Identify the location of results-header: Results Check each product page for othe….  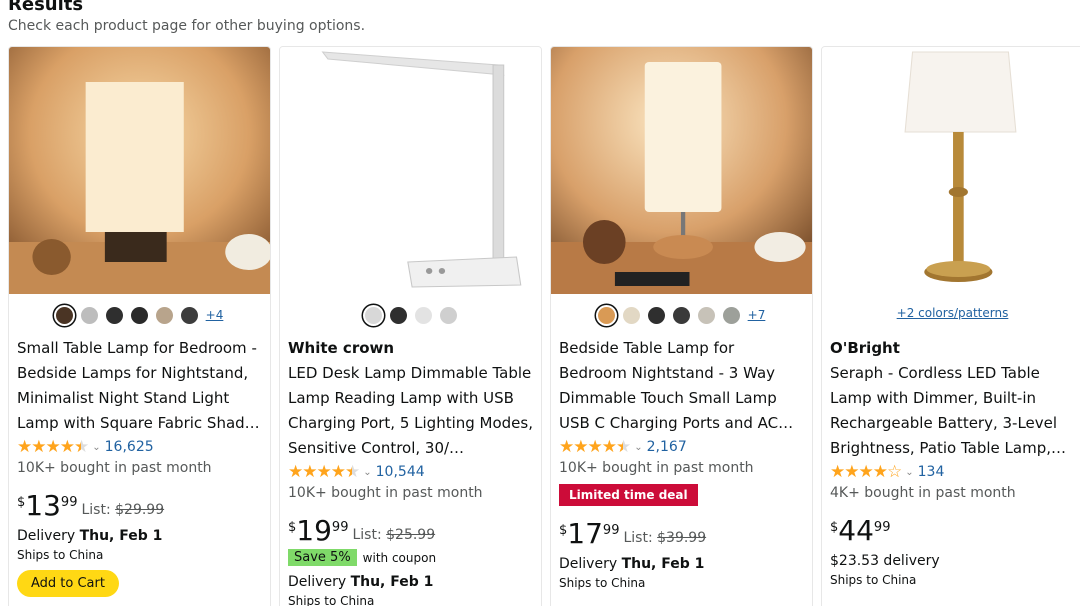
(186, 17).